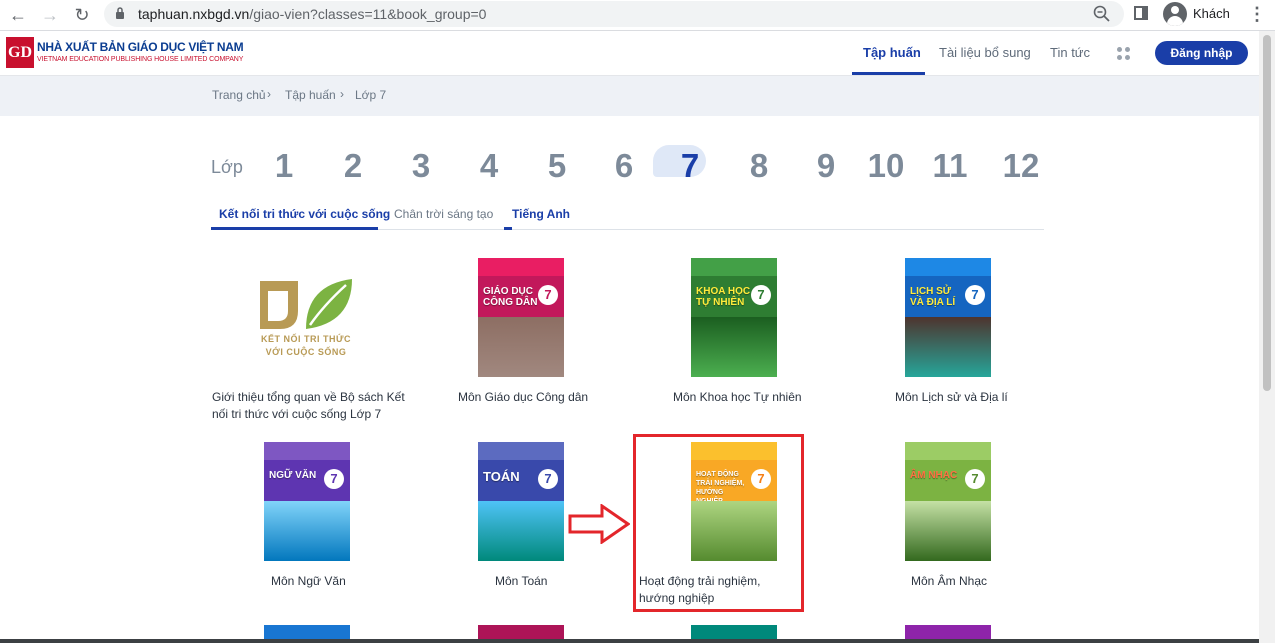  I want to click on book-cover-toan: TOÁN 7, so click(521, 501).